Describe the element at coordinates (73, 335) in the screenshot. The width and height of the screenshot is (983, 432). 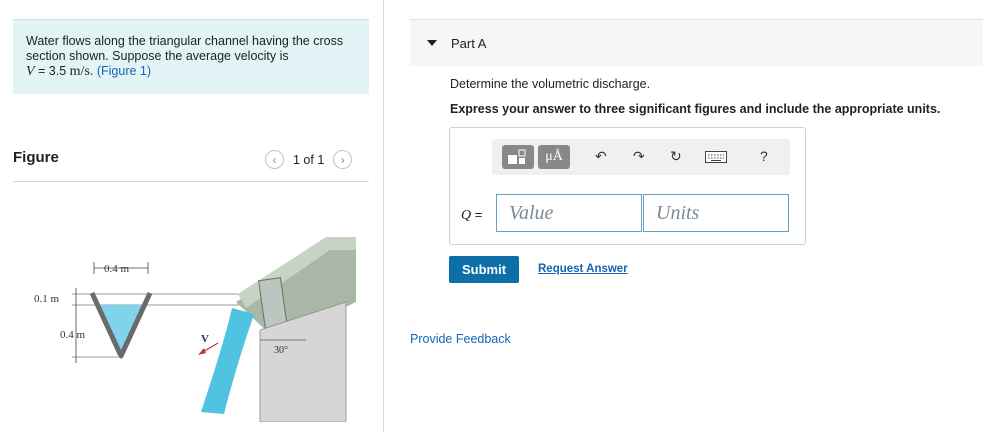
I see `depth-label: 0.4 m` at that location.